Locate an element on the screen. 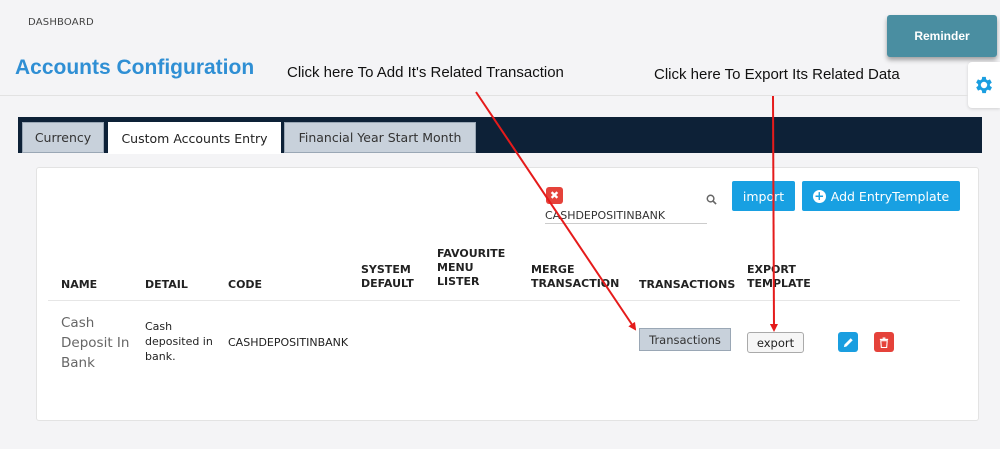 The height and width of the screenshot is (449, 1000). header-merge-transaction: MERGE TRANSACTION is located at coordinates (575, 276).